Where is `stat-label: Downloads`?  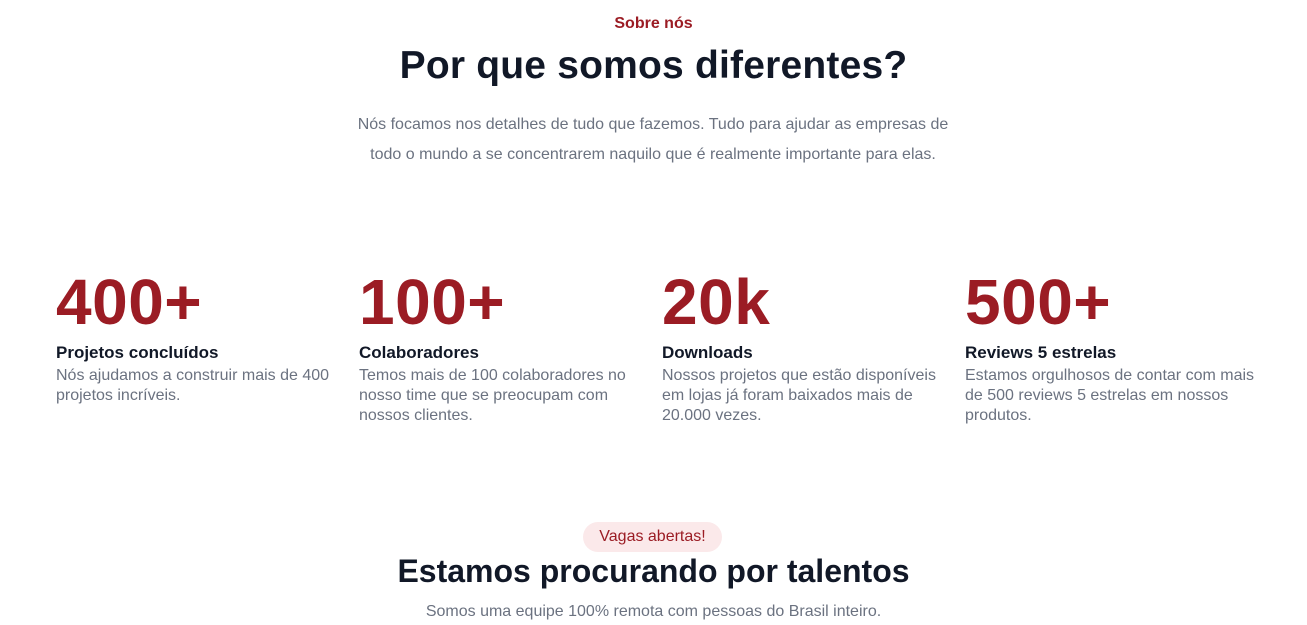 stat-label: Downloads is located at coordinates (707, 352).